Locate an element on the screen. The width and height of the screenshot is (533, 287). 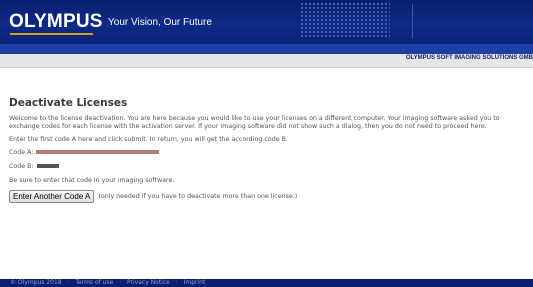
code-b-label: Code B: is located at coordinates (21, 166).